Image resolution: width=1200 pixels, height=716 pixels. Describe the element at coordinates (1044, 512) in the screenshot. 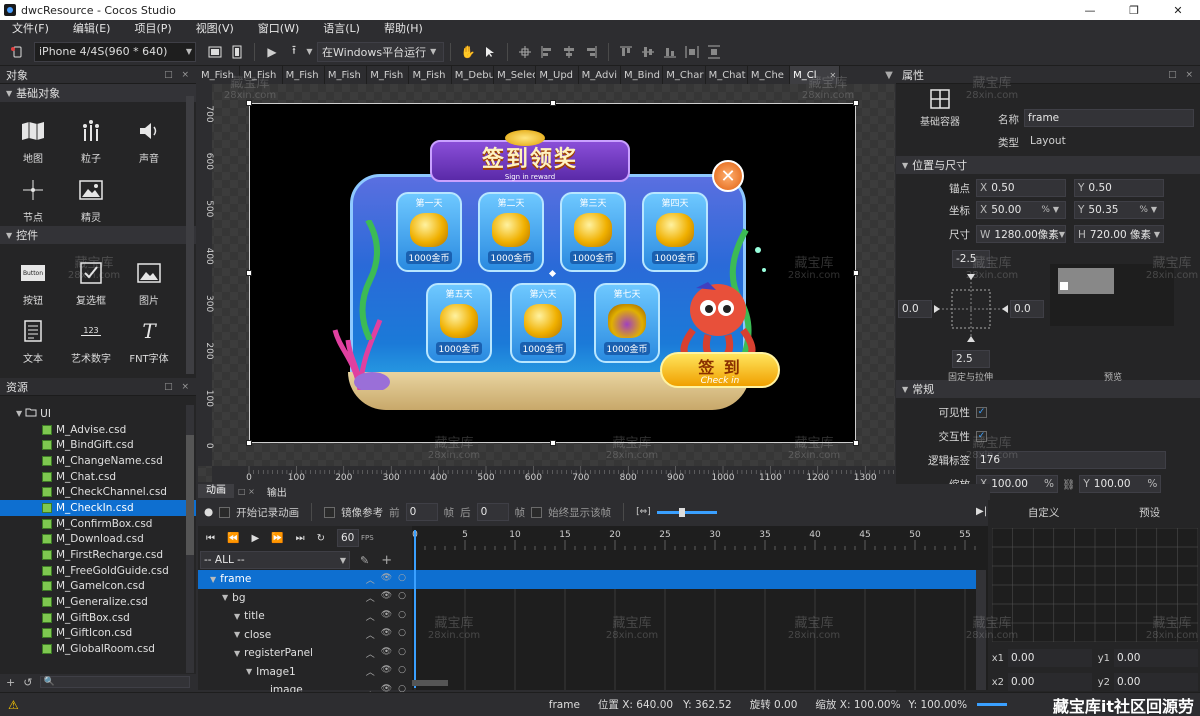

I see `curve-tab-custom: 自定义` at that location.